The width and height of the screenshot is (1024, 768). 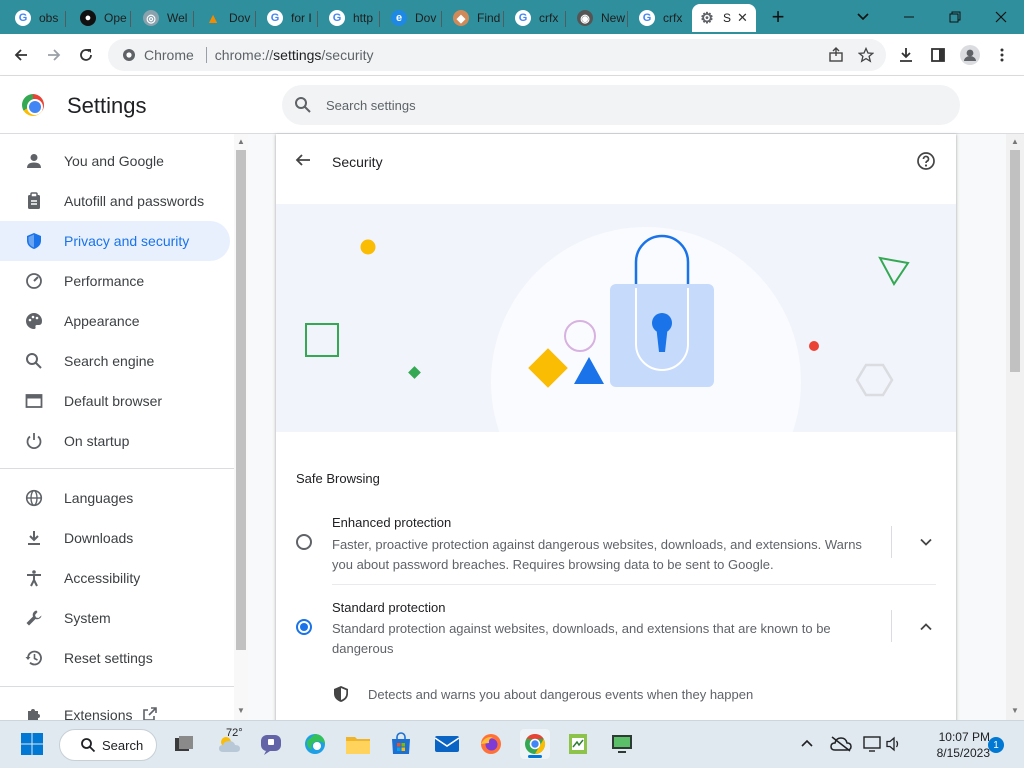 I want to click on browser-tab: G http, so click(x=351, y=18).